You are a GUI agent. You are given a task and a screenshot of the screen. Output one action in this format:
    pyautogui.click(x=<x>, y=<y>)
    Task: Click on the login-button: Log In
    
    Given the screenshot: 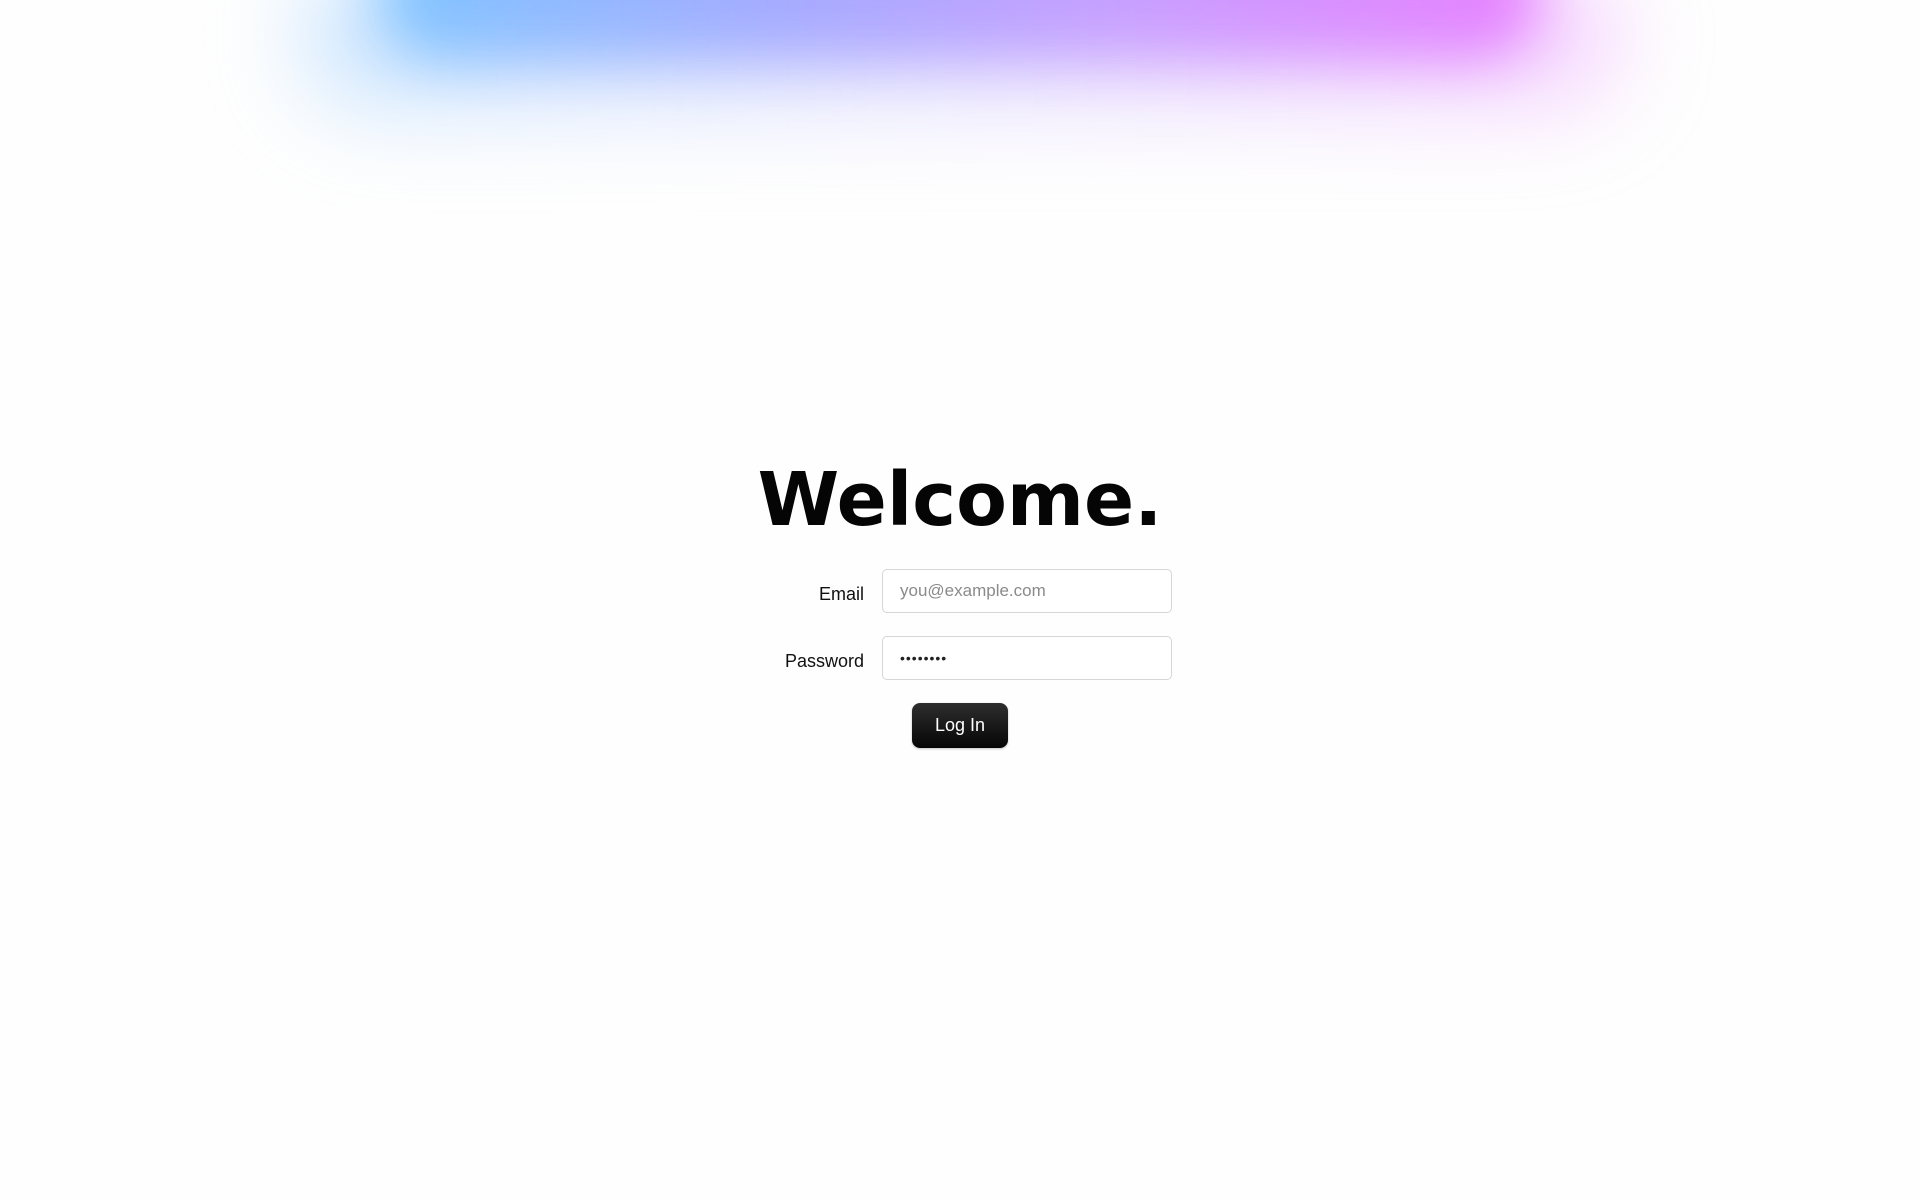 What is the action you would take?
    pyautogui.click(x=960, y=725)
    